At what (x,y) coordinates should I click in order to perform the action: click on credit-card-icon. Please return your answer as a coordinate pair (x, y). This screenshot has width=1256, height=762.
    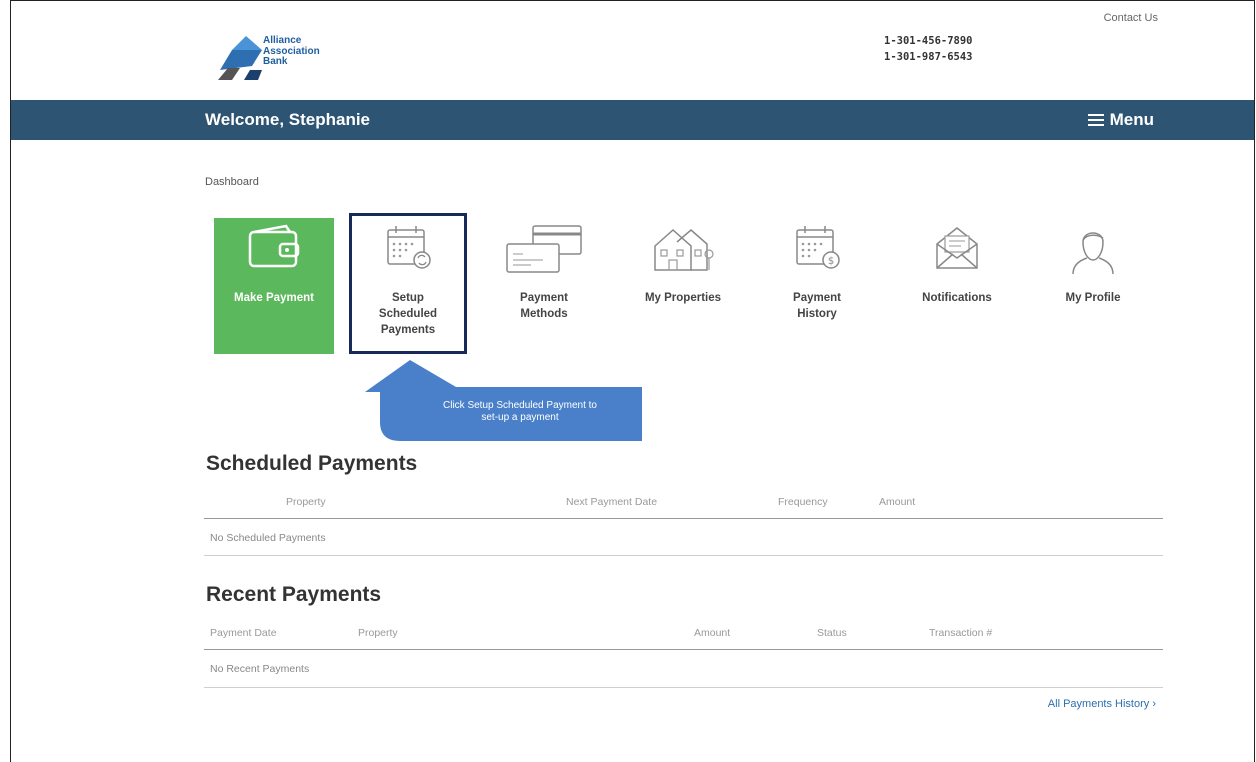
    Looking at the image, I should click on (544, 249).